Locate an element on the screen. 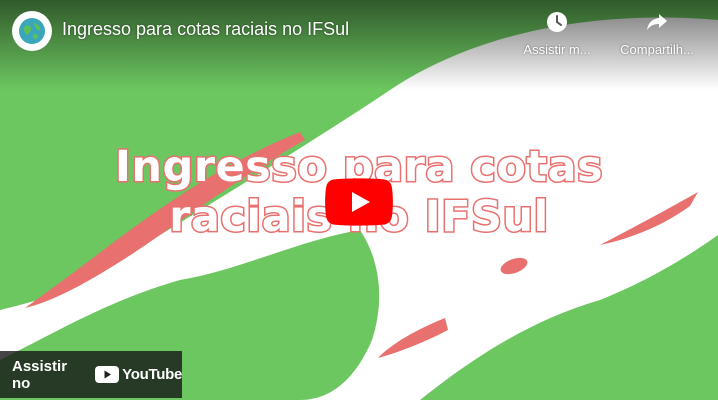 This screenshot has height=400, width=718. youtube-logo: YouTube is located at coordinates (138, 374).